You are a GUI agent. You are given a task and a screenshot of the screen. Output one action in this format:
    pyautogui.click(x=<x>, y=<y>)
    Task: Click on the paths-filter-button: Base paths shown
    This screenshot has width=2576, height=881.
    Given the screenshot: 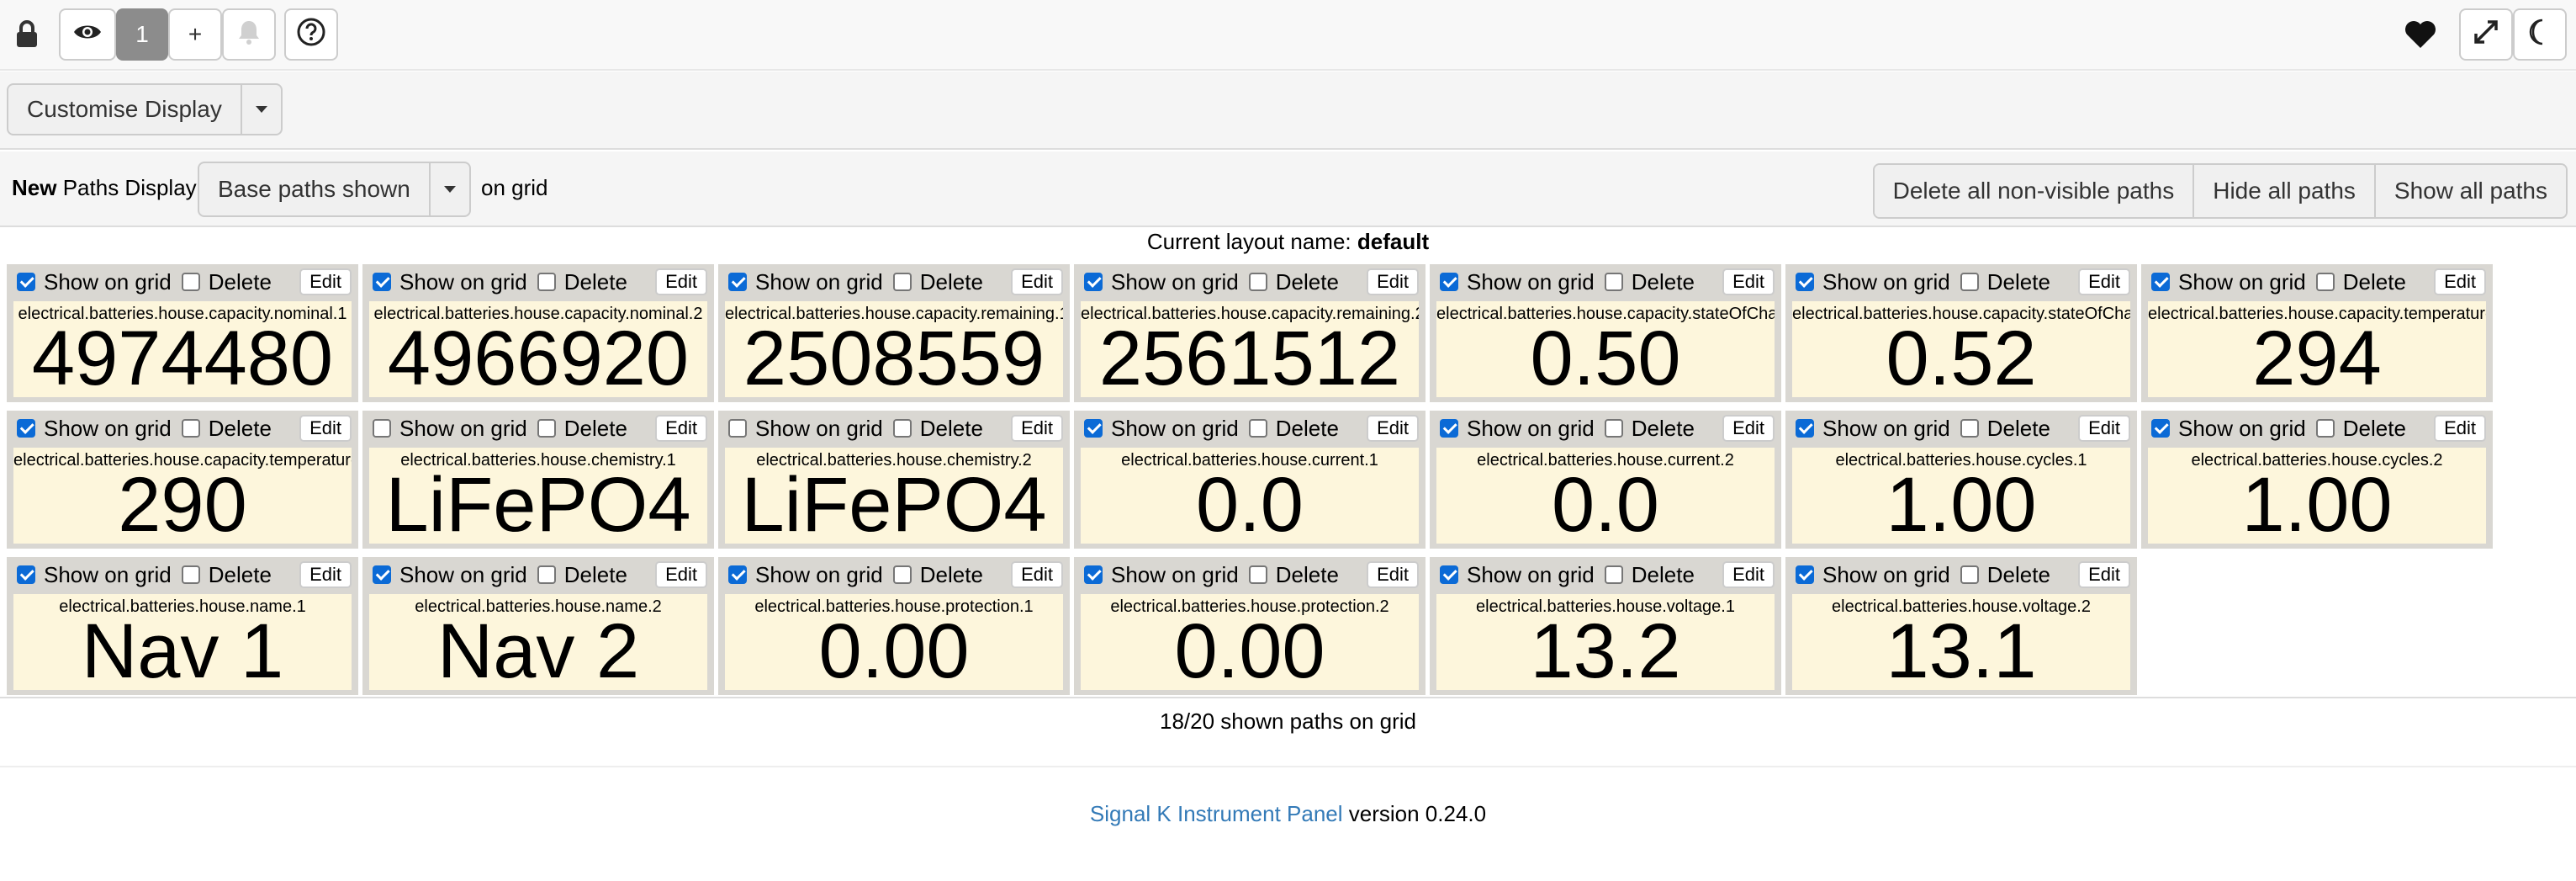 What is the action you would take?
    pyautogui.click(x=314, y=189)
    